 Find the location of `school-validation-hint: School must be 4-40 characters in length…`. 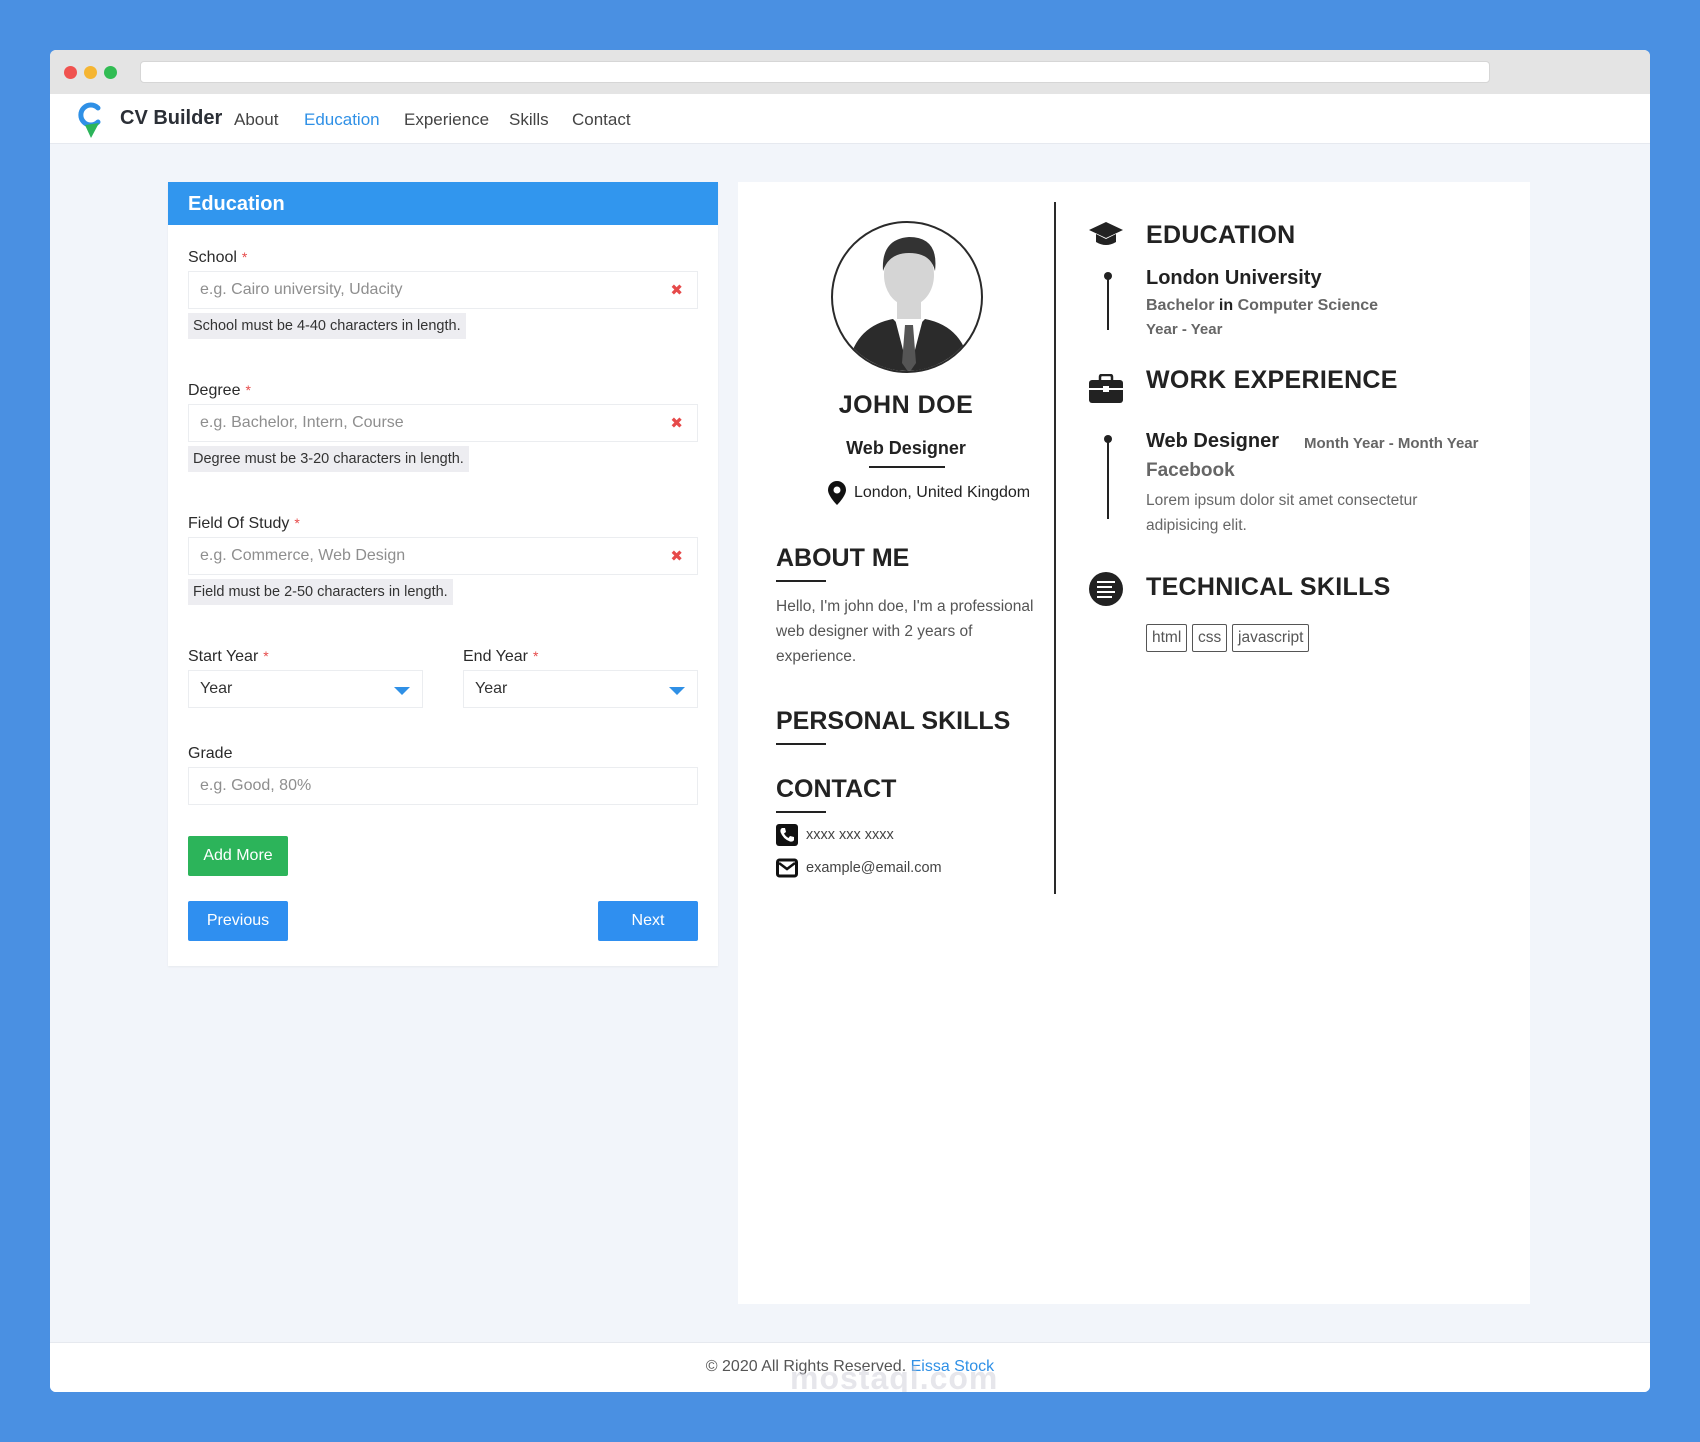

school-validation-hint: School must be 4-40 characters in length… is located at coordinates (327, 326).